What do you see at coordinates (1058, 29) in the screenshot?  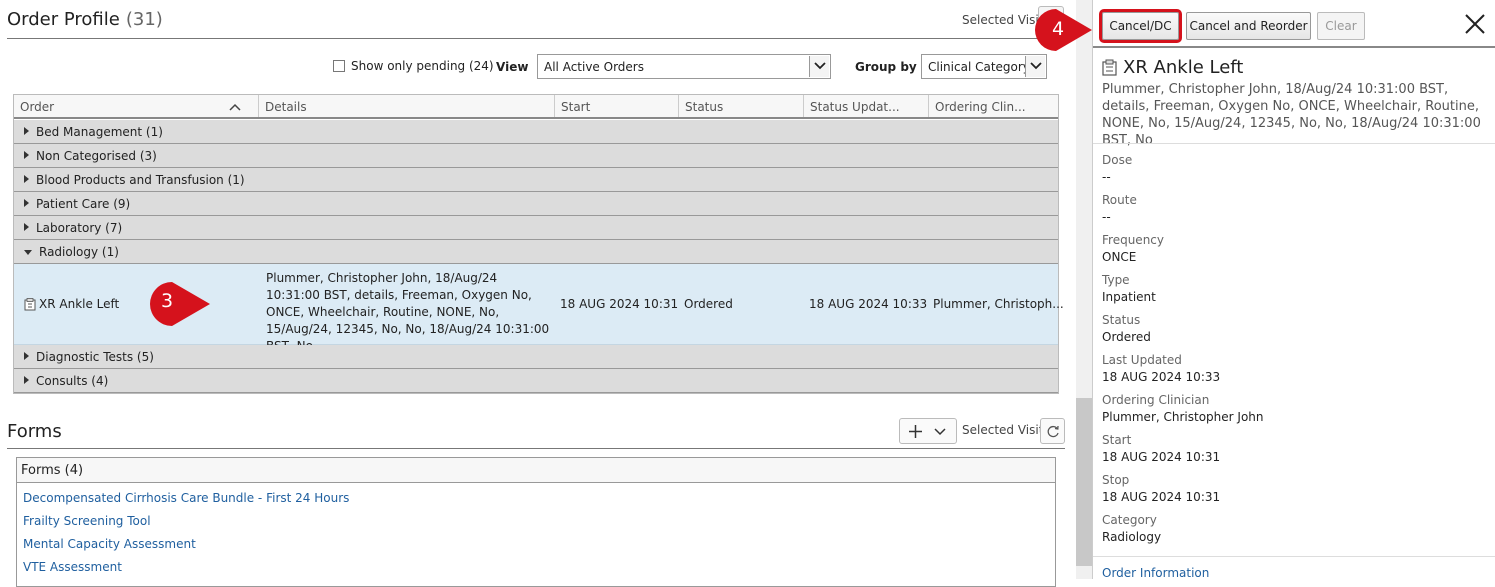 I see `callout-number: 4` at bounding box center [1058, 29].